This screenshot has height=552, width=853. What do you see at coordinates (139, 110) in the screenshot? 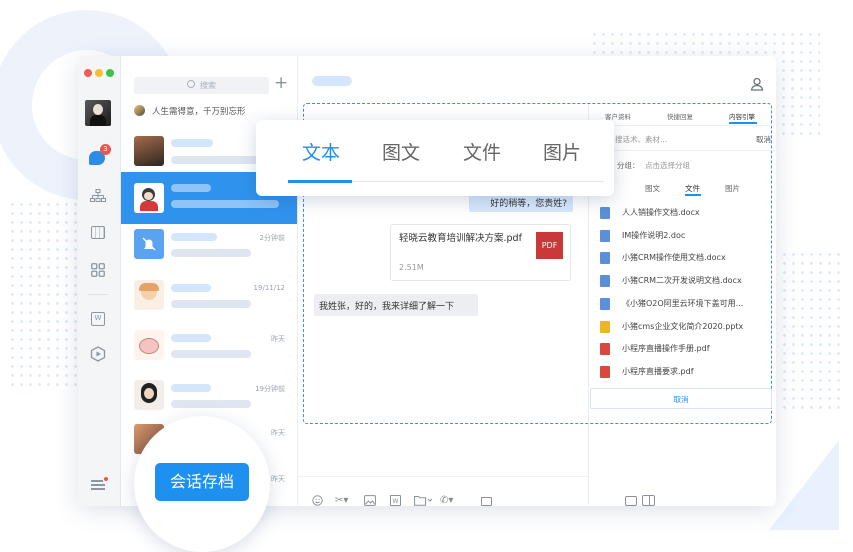
I see `pinned-avatar` at bounding box center [139, 110].